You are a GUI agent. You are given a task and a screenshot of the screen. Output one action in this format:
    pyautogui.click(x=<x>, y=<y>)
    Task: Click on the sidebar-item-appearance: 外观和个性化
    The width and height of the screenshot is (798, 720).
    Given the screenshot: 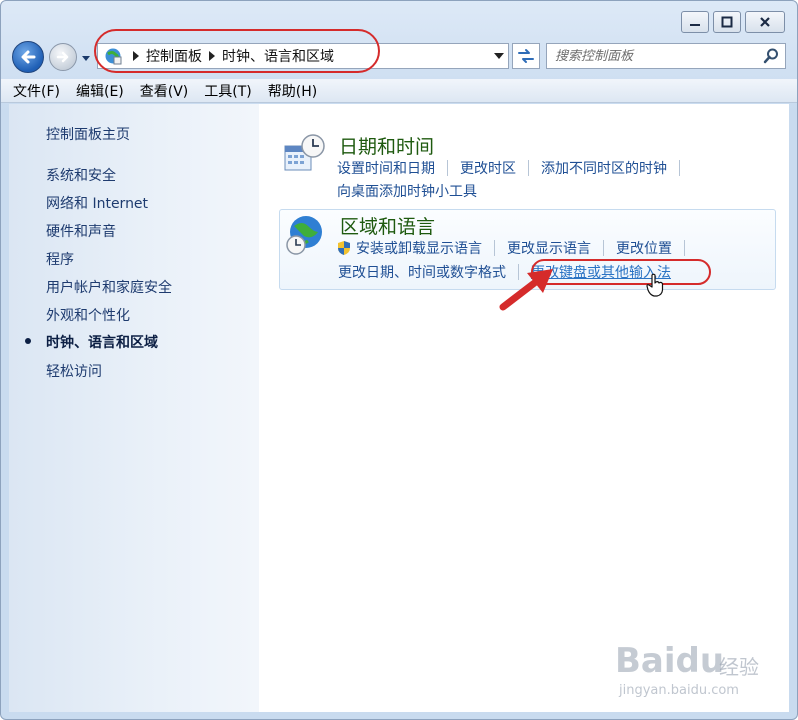 What is the action you would take?
    pyautogui.click(x=88, y=315)
    